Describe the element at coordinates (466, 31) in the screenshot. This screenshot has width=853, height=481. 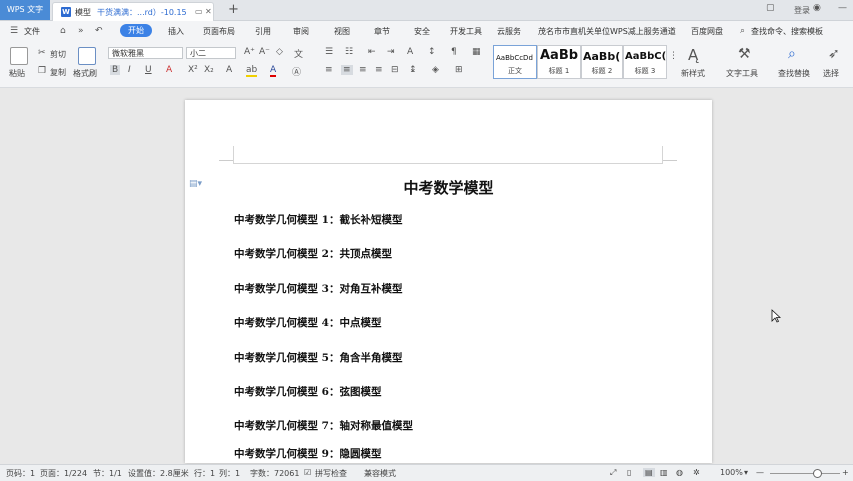
I see `menu-developer: 开发工具` at that location.